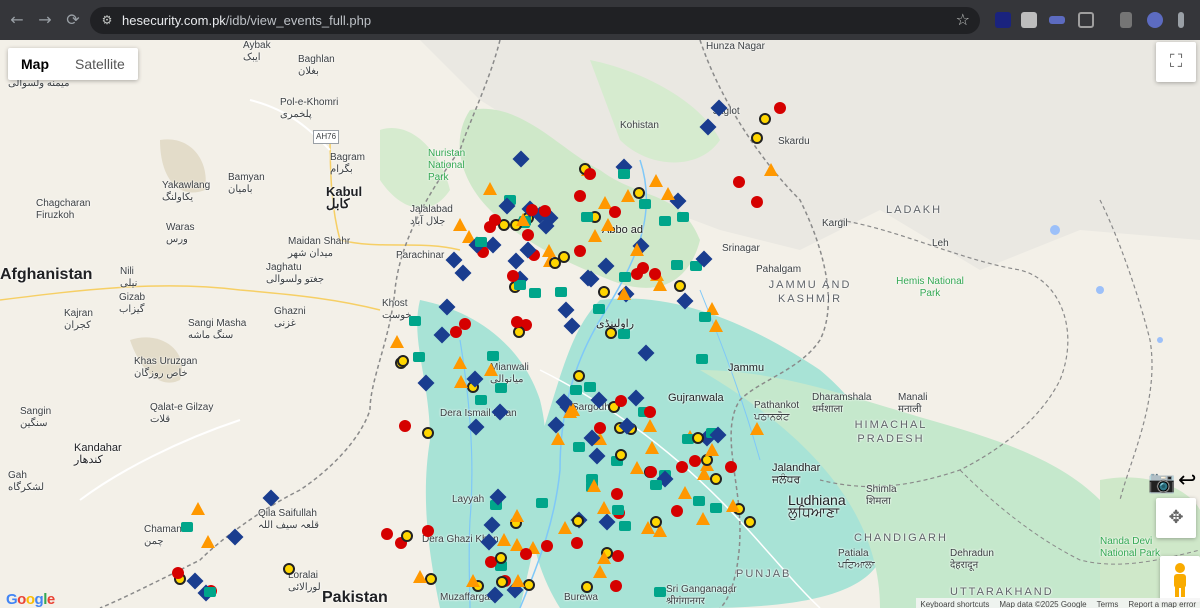 The image size is (1200, 608). What do you see at coordinates (963, 19) in the screenshot?
I see `bookmark-star-icon: ☆` at bounding box center [963, 19].